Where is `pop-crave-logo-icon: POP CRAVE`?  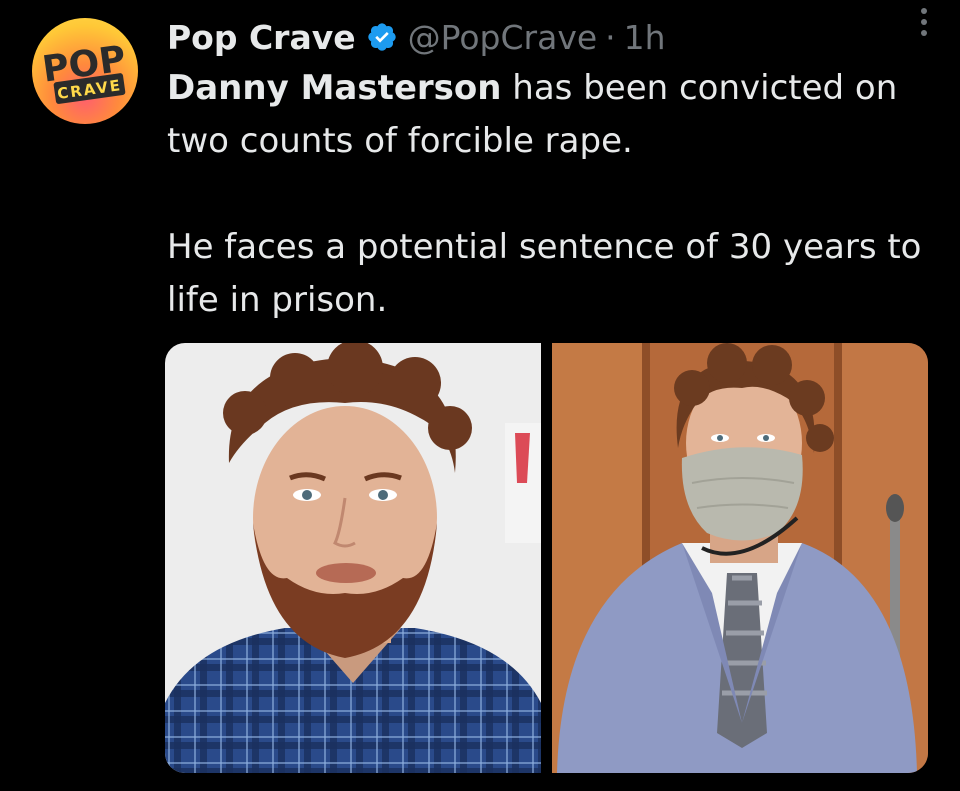 pop-crave-logo-icon: POP CRAVE is located at coordinates (84, 71).